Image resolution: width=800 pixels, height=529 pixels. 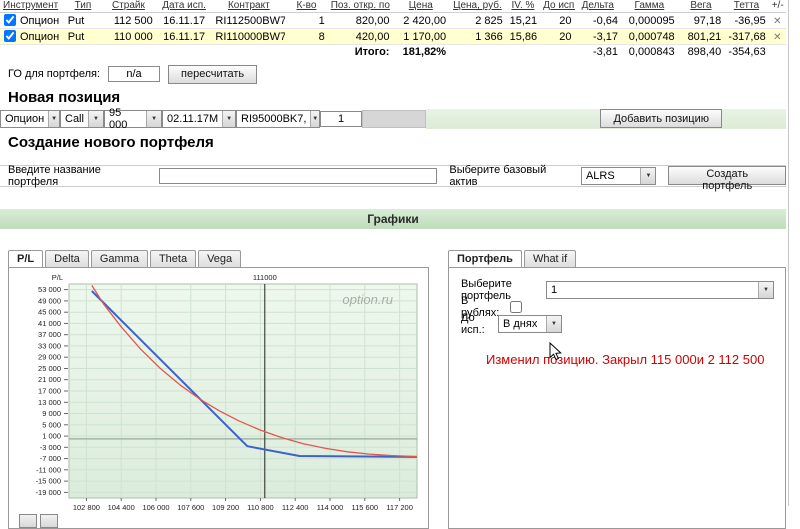 What do you see at coordinates (788, 253) in the screenshot?
I see `scrollbar-track` at bounding box center [788, 253].